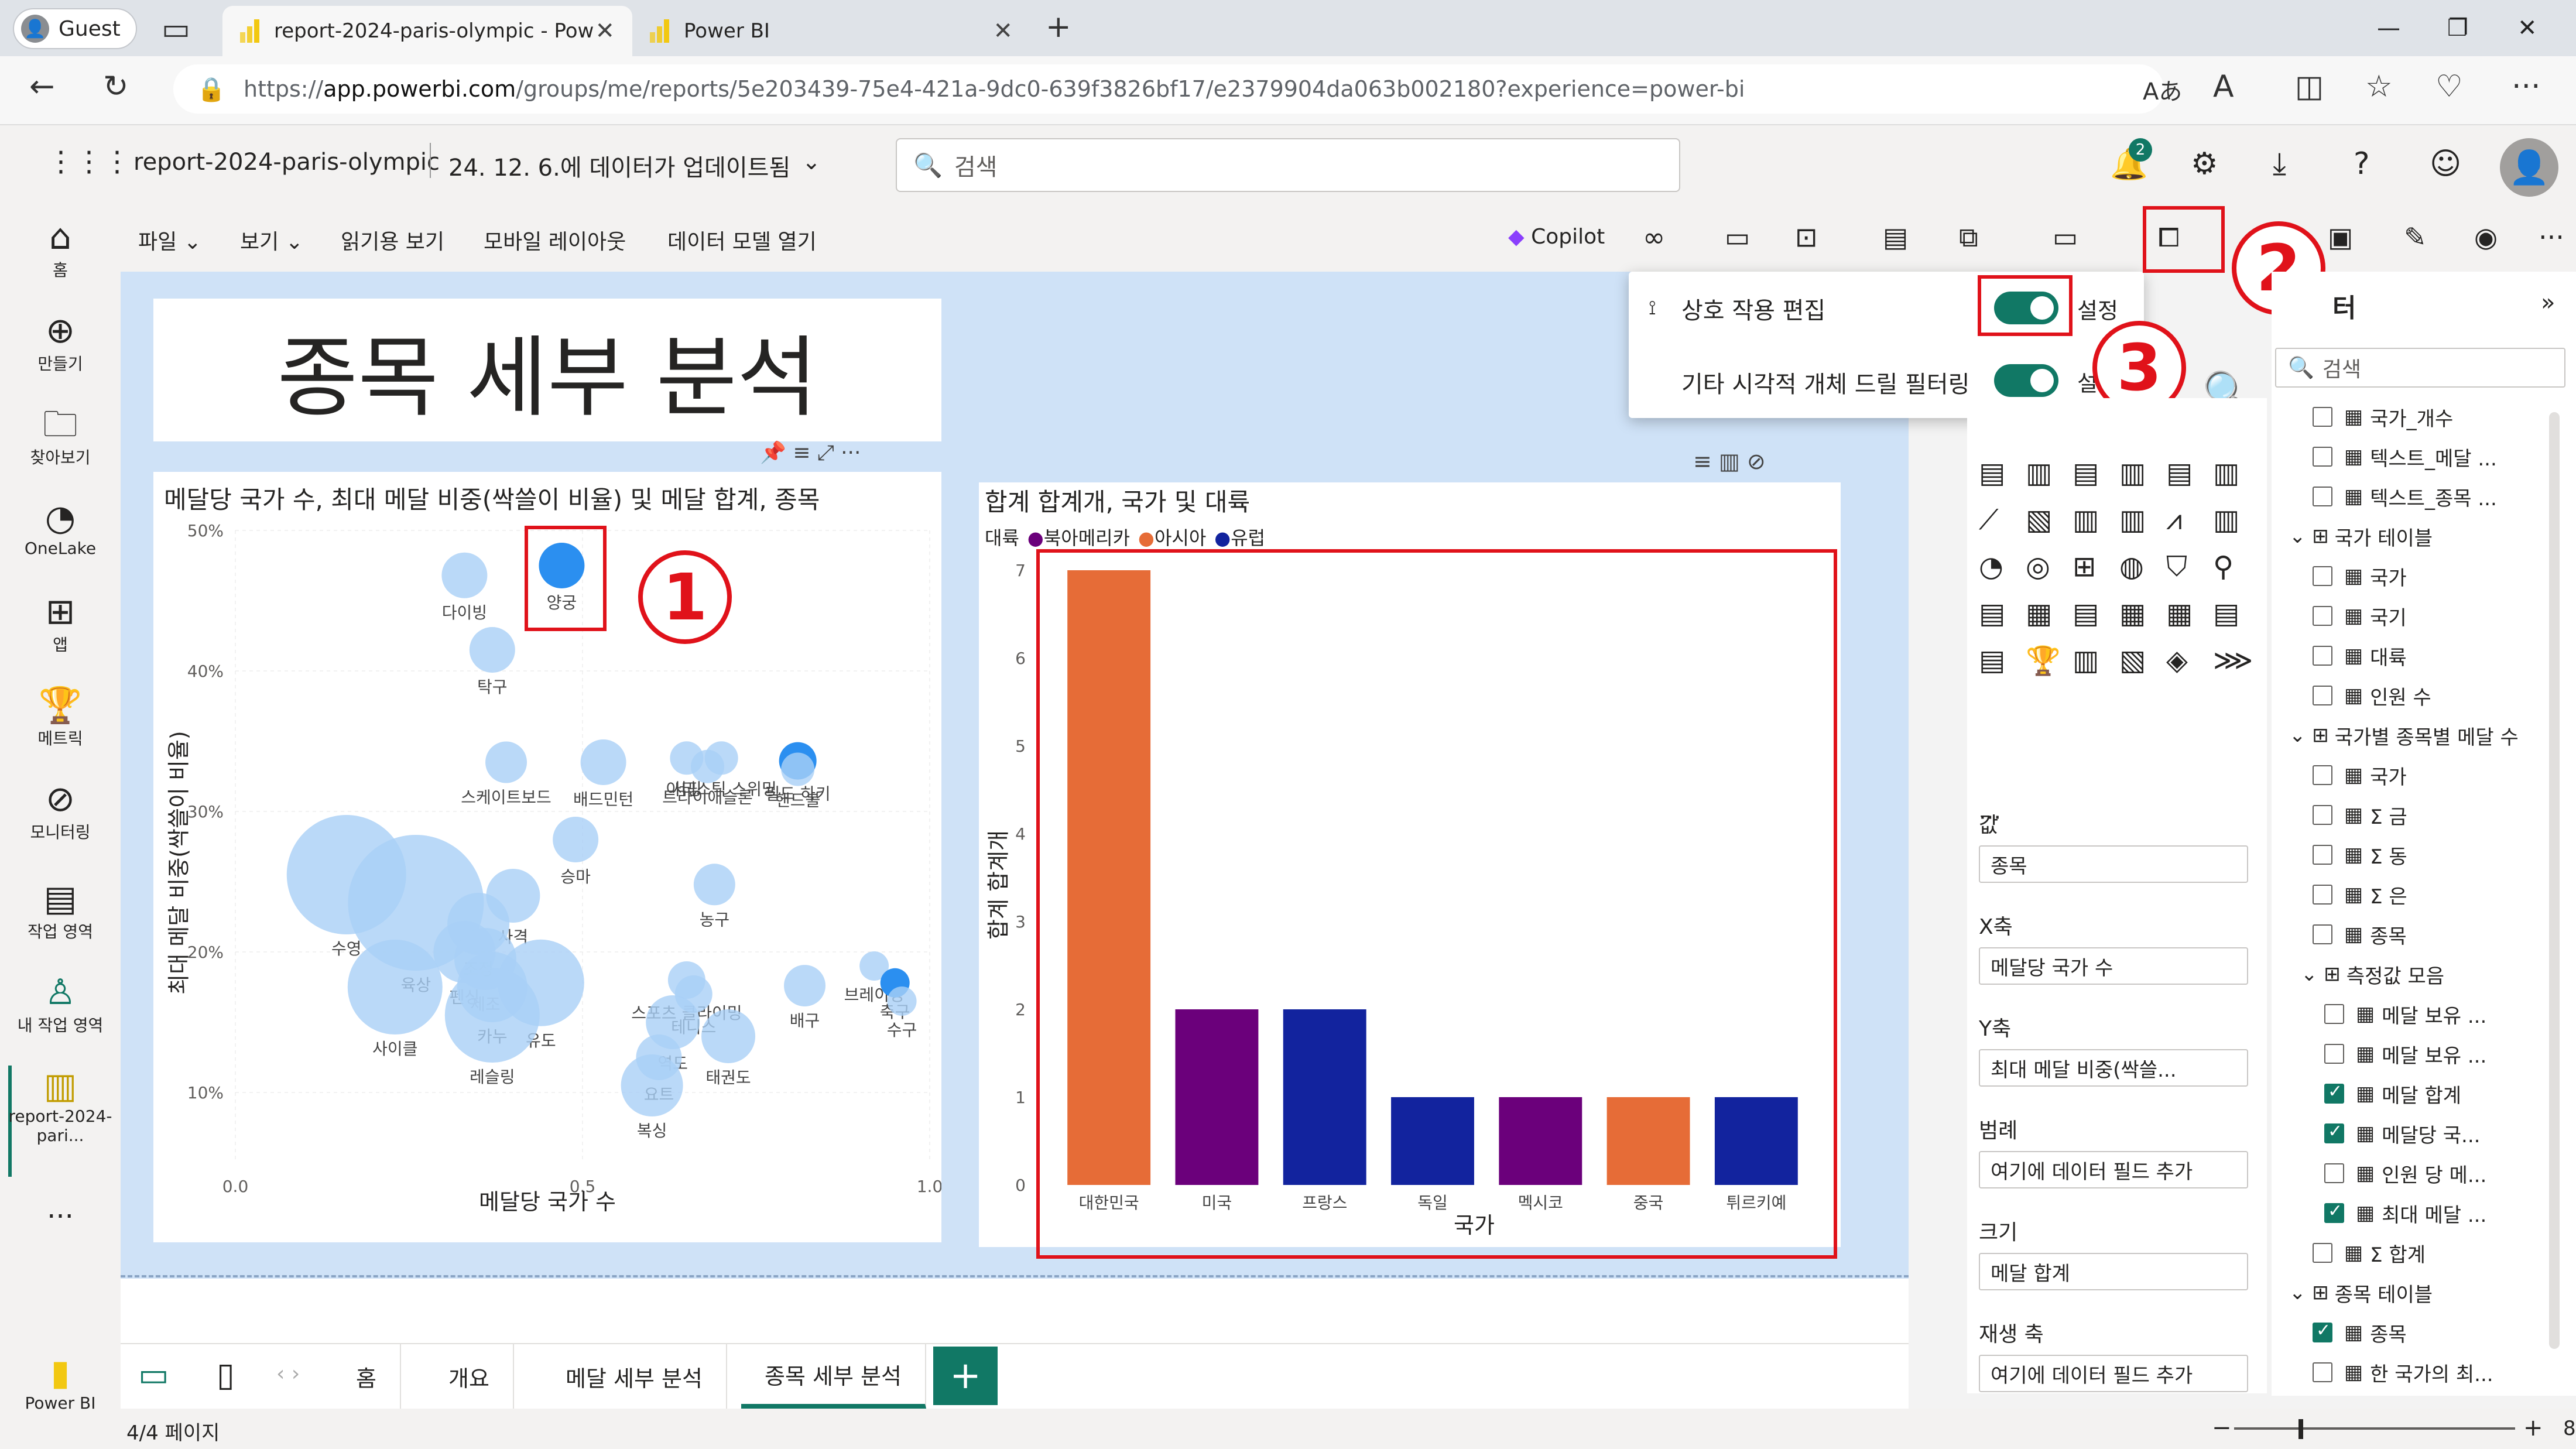 This screenshot has width=2576, height=1449. What do you see at coordinates (2113, 864) in the screenshot?
I see `field-well: 종목` at bounding box center [2113, 864].